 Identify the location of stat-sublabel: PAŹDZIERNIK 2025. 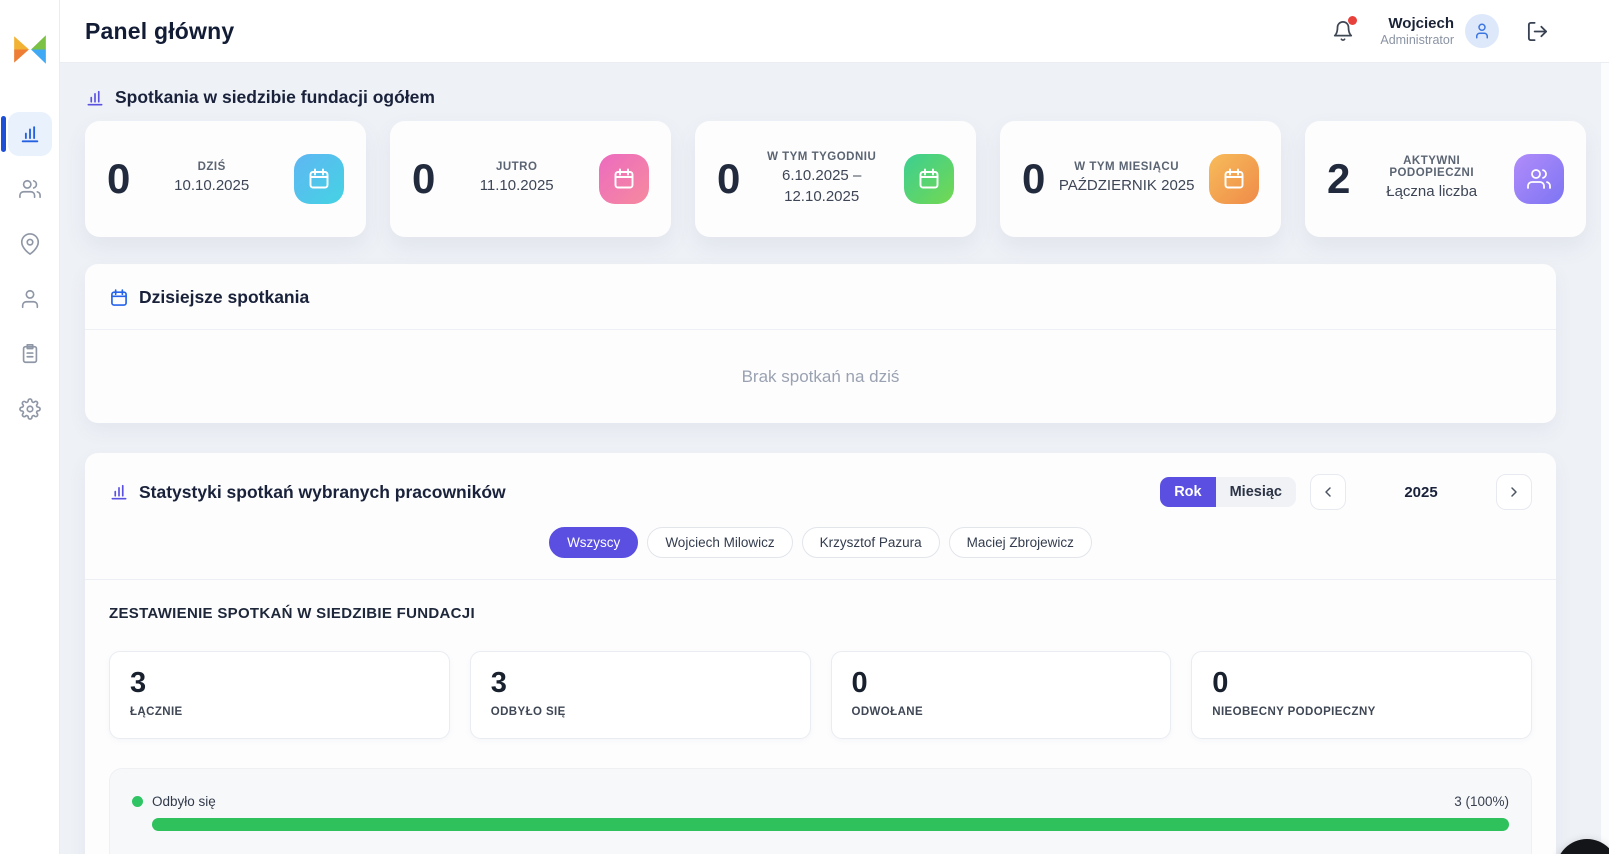
(1126, 186).